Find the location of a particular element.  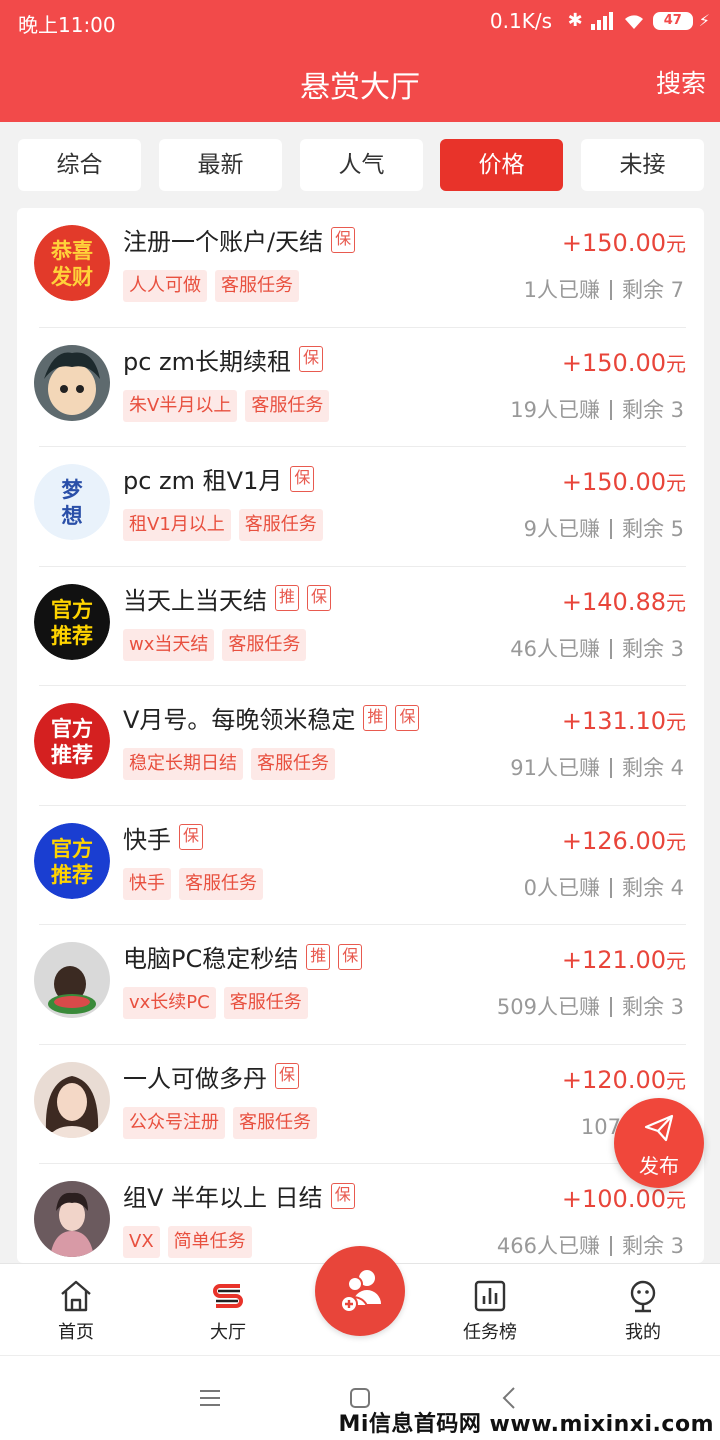

task-title: 当天上当天结 is located at coordinates (195, 600).